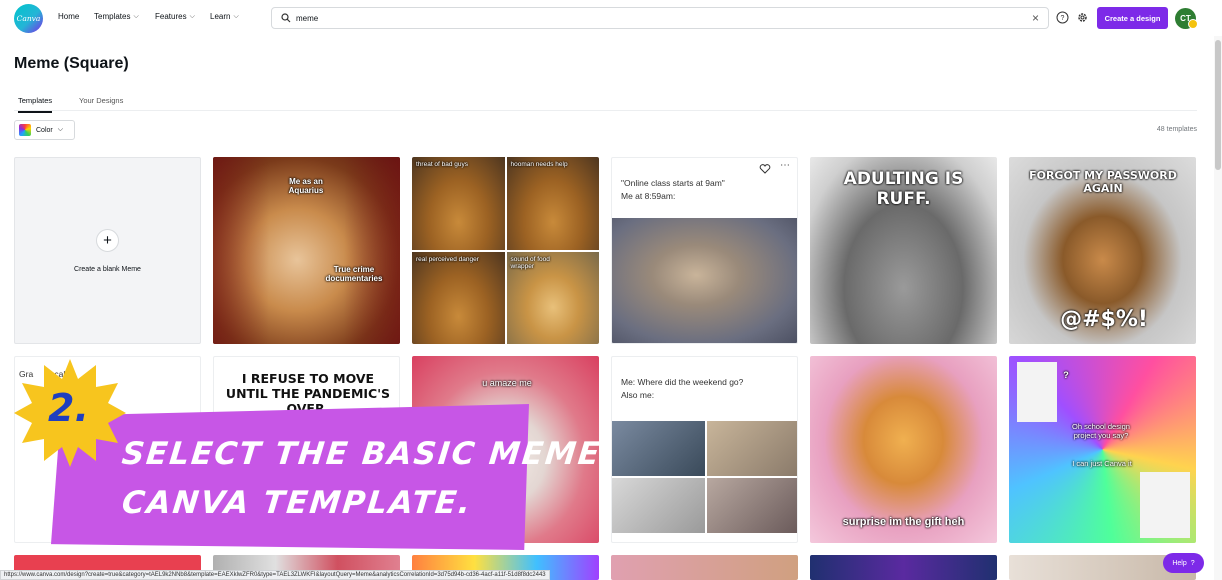  I want to click on template-card: FORGOT MY PASSWORD AGAIN @#$%!, so click(1102, 250).